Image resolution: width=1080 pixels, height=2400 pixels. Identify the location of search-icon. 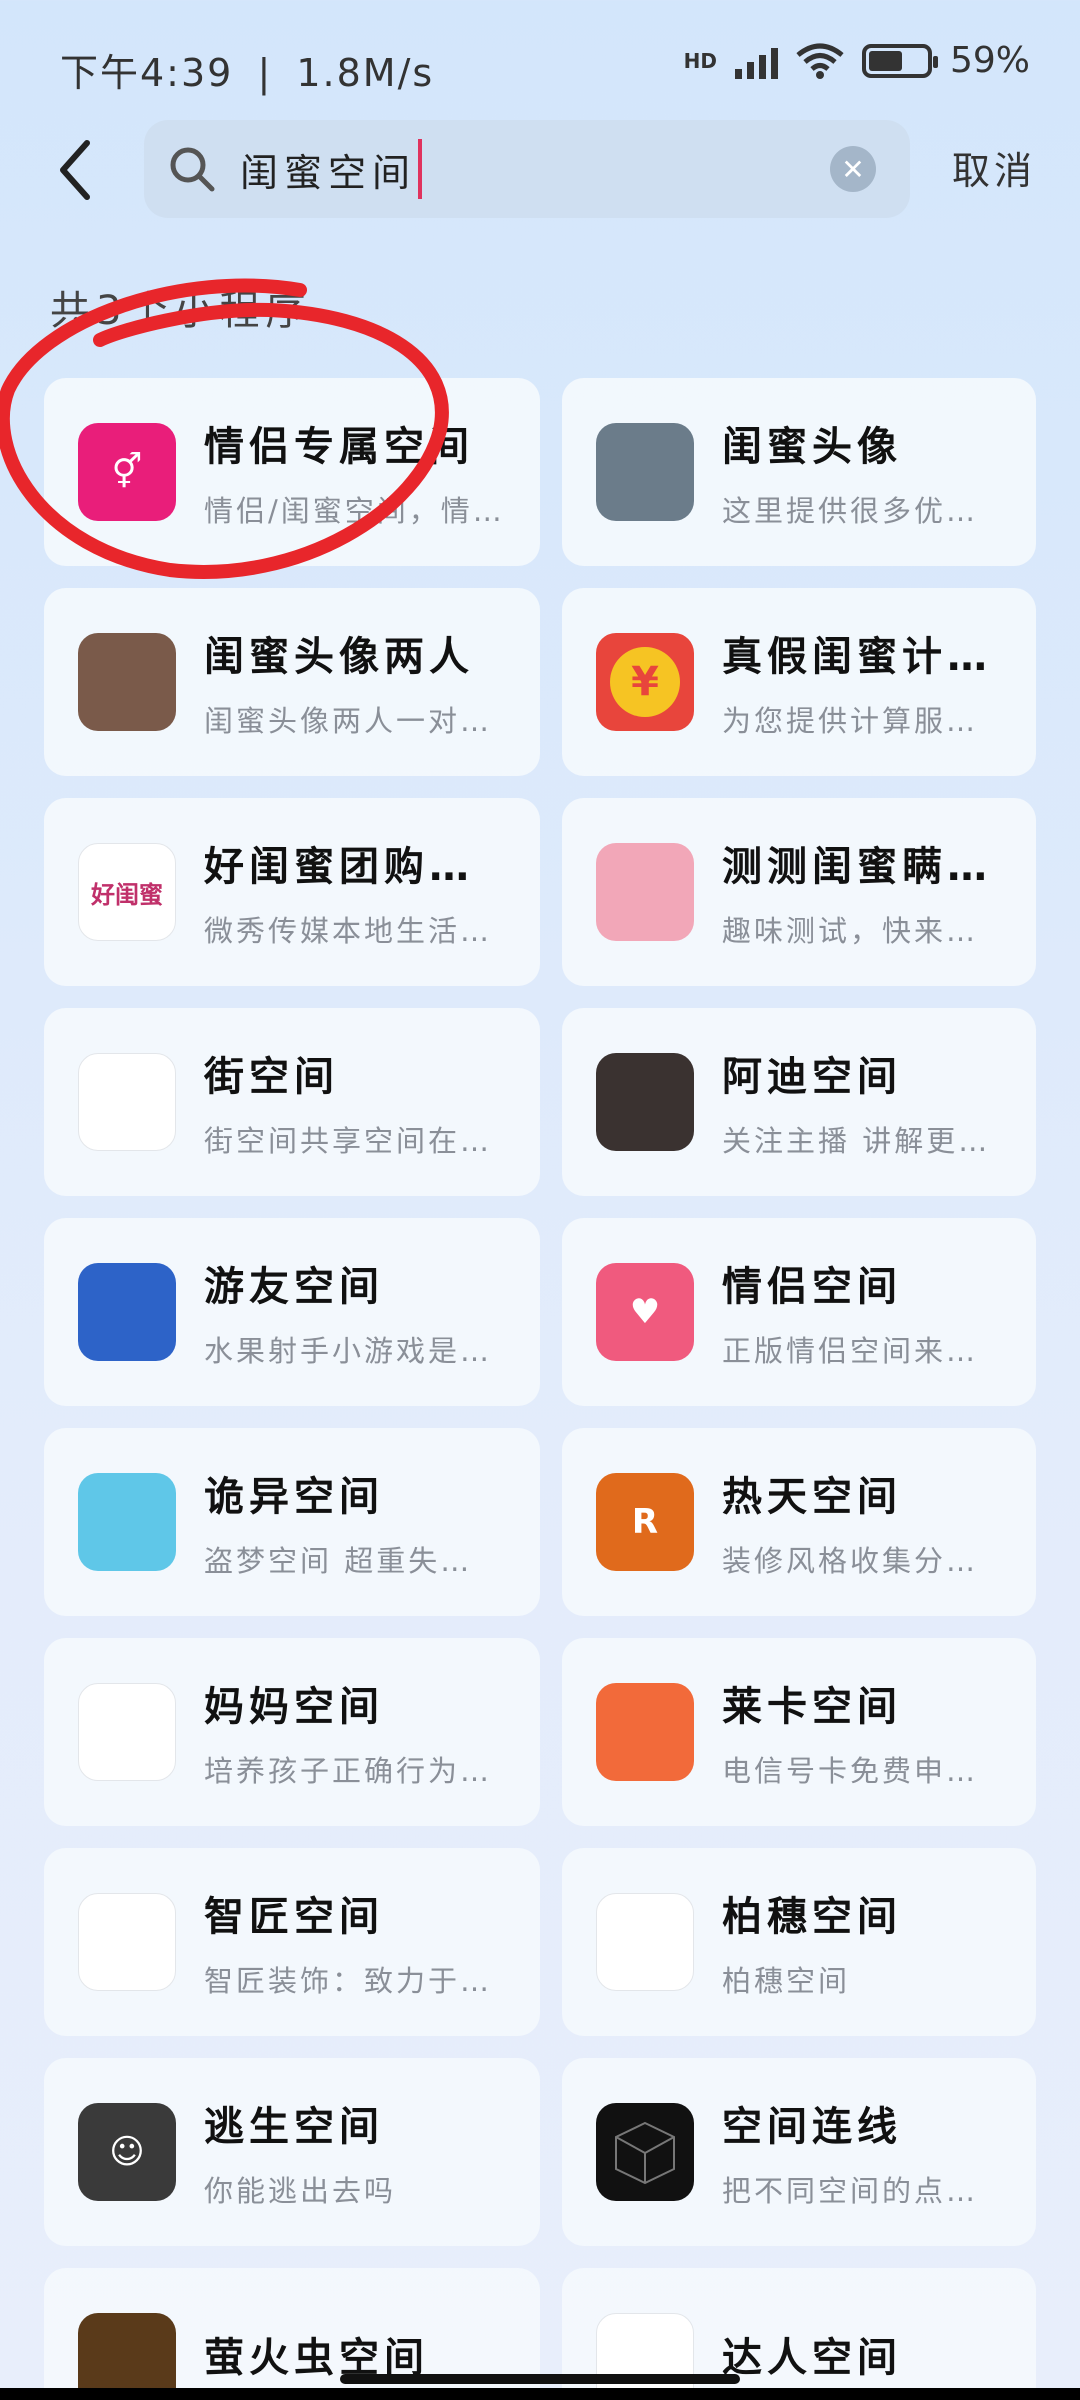
(192, 169).